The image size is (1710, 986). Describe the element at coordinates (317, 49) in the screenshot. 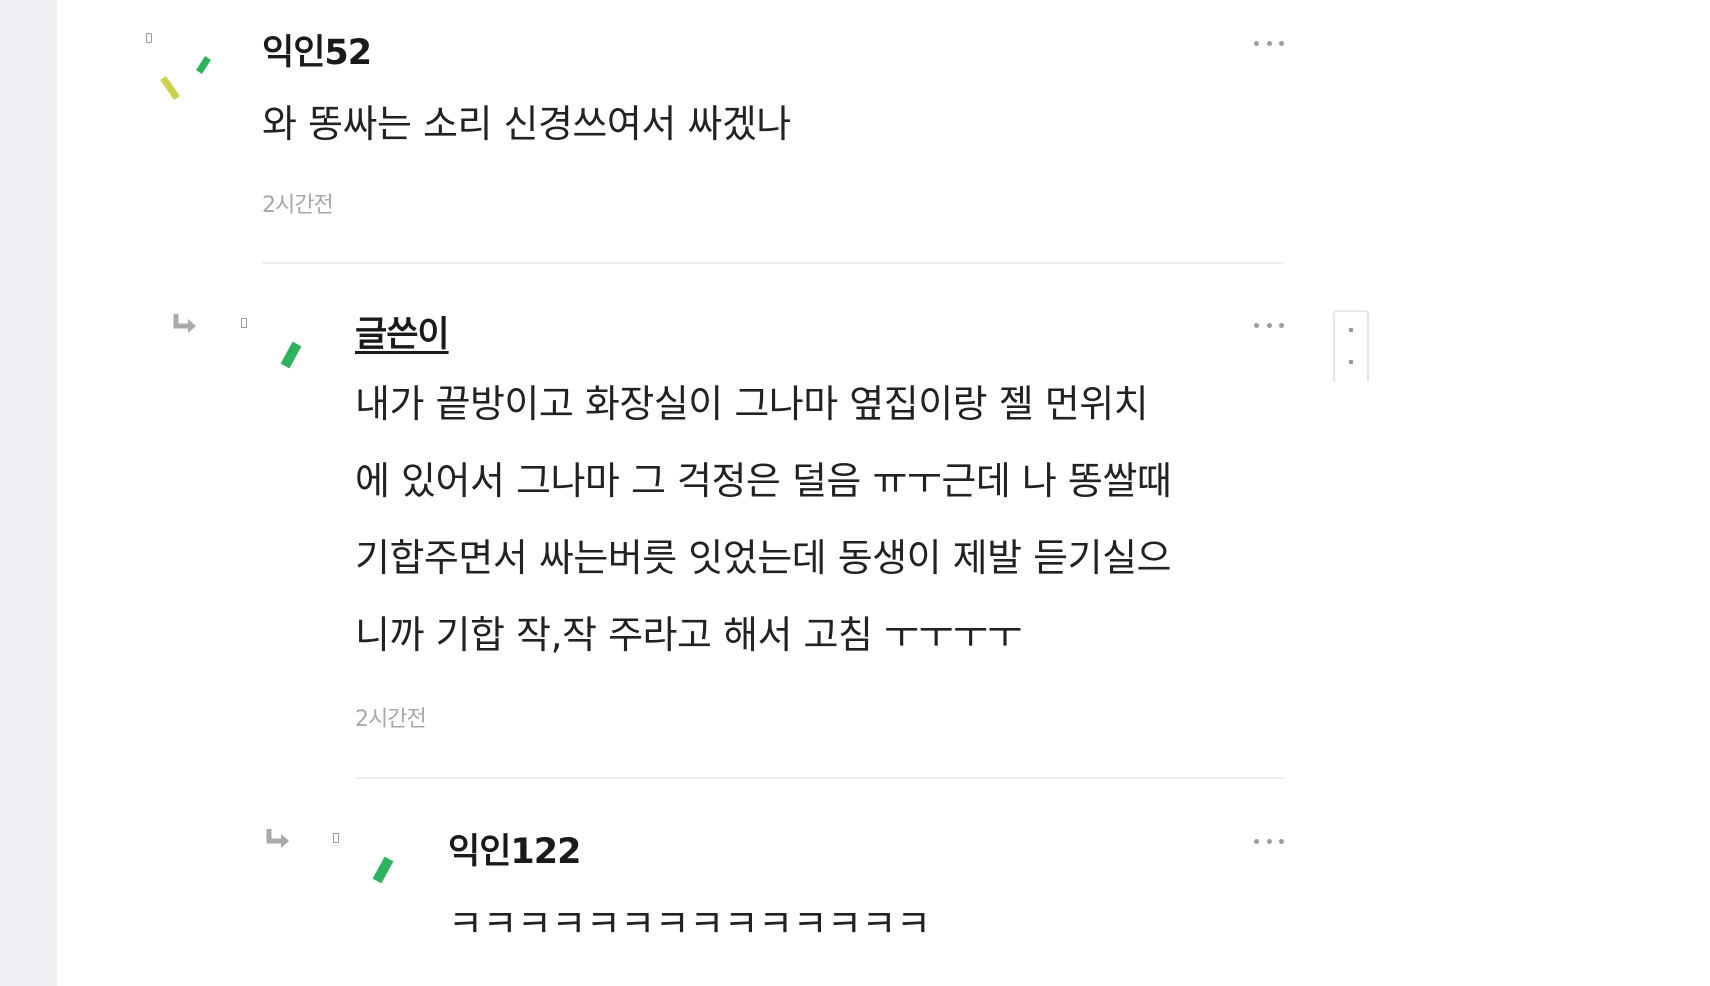

I see `comment-nickname: 익인52` at that location.